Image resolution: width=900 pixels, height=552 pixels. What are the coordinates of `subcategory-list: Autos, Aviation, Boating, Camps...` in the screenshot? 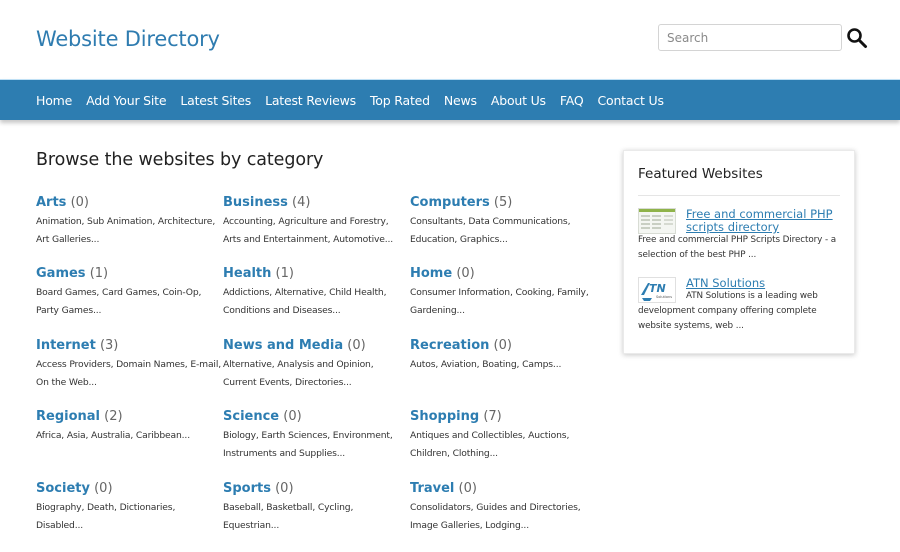 It's located at (502, 365).